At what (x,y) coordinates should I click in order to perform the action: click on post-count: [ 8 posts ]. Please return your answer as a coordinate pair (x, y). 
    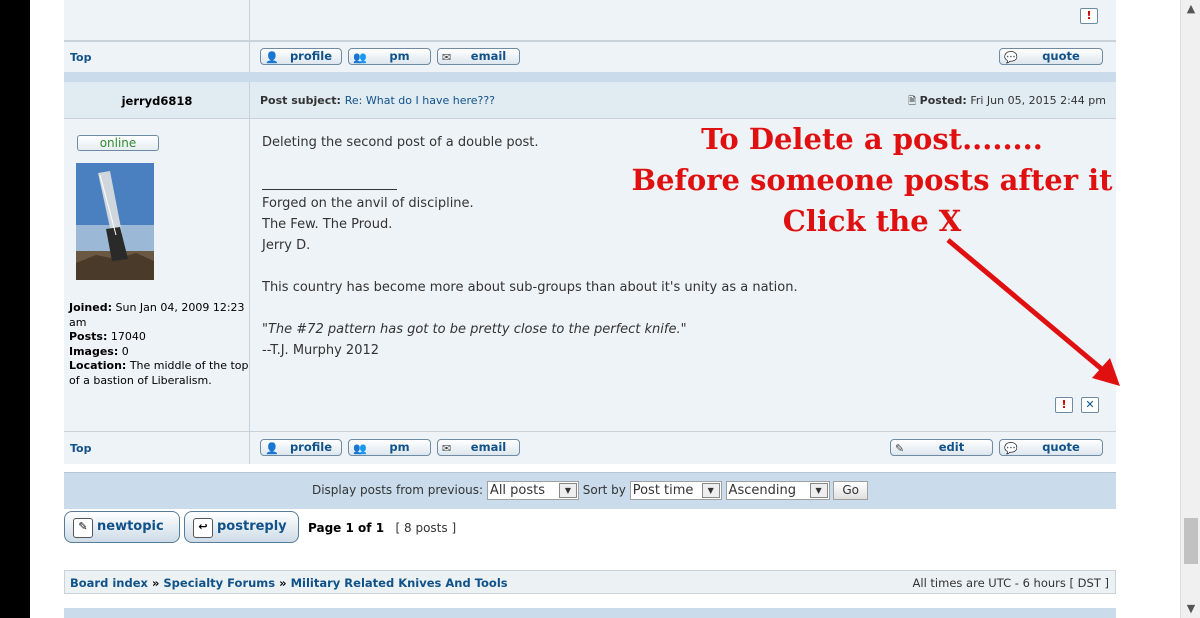
    Looking at the image, I should click on (426, 528).